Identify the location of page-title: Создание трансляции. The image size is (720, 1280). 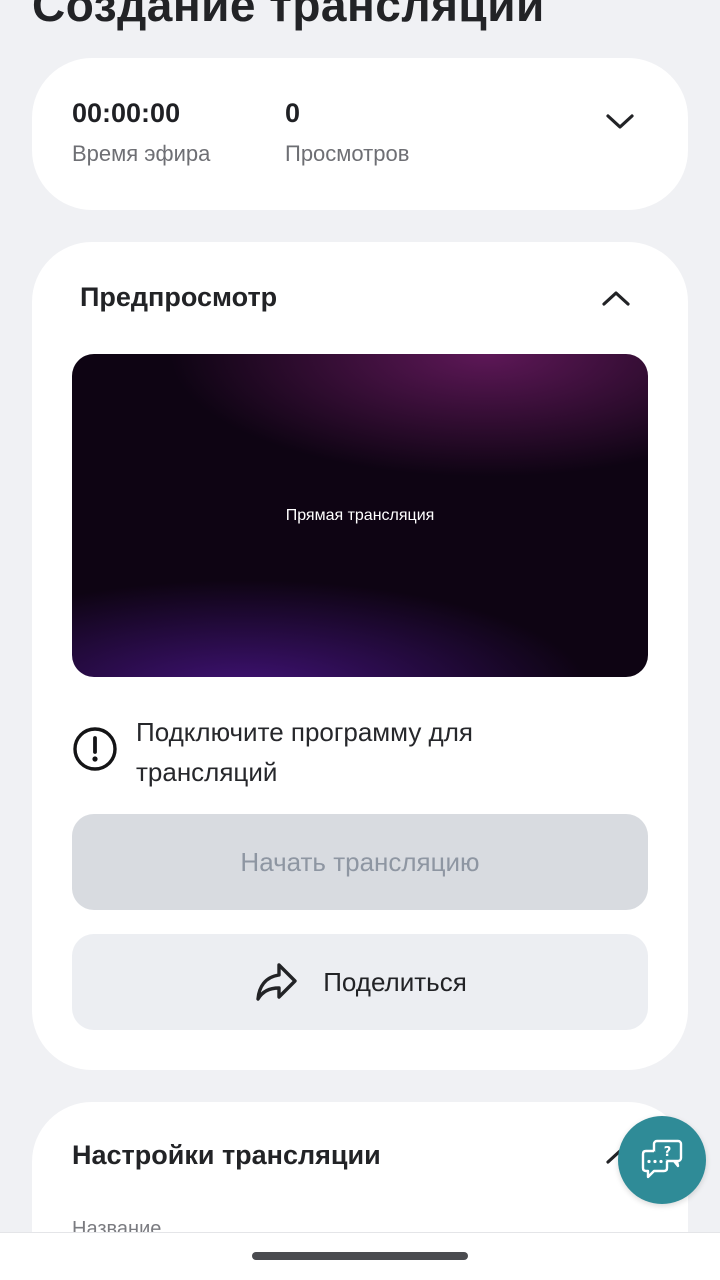
(288, 15).